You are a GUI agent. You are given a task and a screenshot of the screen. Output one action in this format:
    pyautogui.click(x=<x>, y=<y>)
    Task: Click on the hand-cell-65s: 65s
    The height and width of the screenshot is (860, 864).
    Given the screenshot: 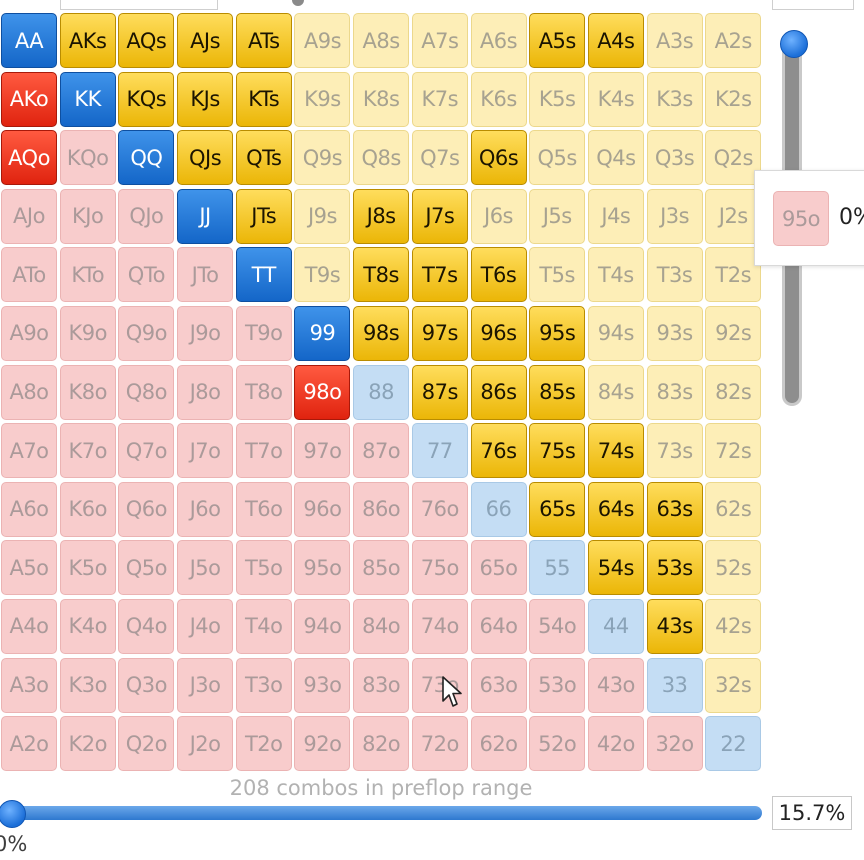 What is the action you would take?
    pyautogui.click(x=557, y=509)
    